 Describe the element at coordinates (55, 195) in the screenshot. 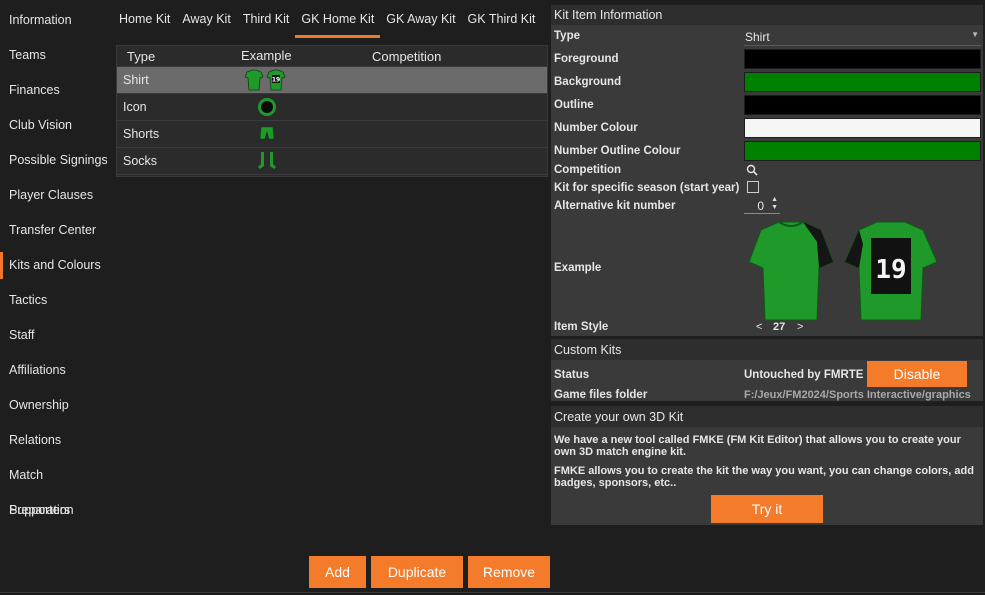

I see `nav-item-player-clauses: Player Clauses` at that location.